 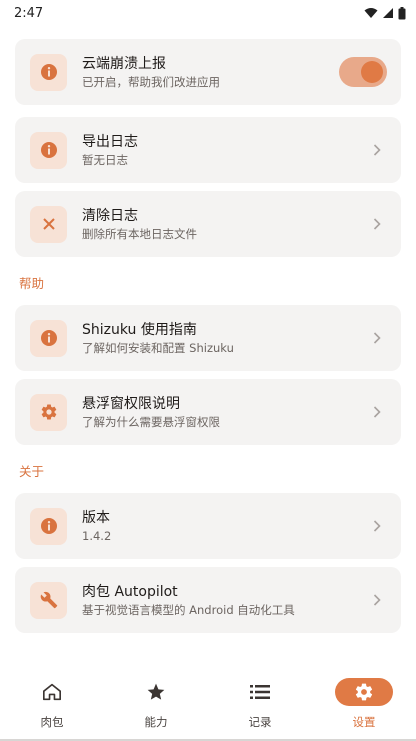 I want to click on status-bar: 2:47, so click(x=208, y=13).